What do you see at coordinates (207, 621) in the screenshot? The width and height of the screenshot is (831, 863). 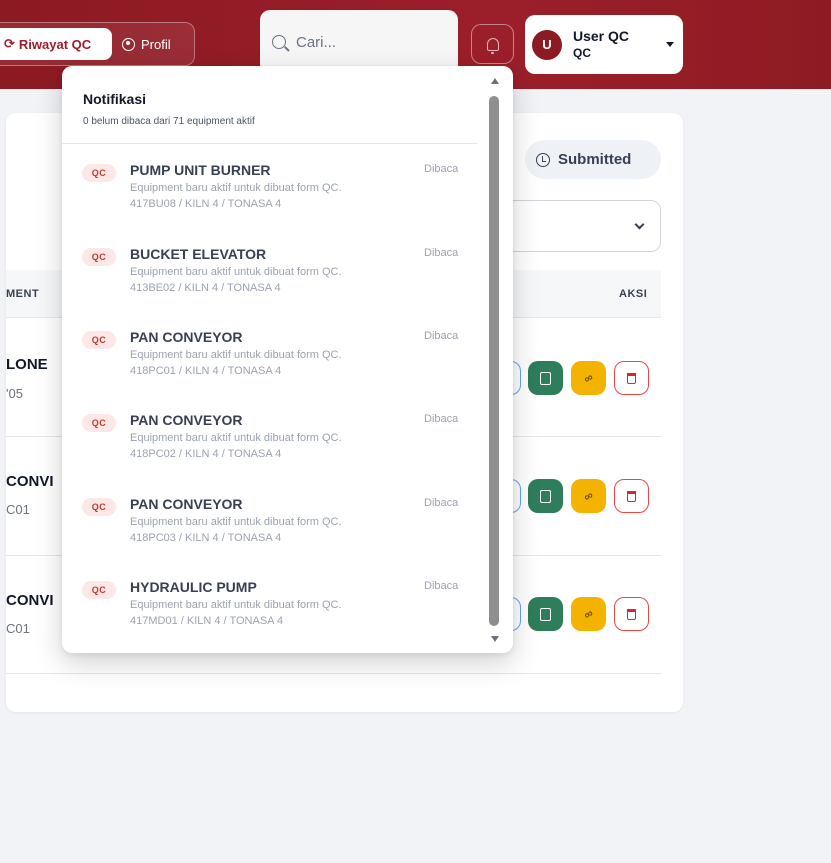 I see `notification-item-meta: 417MD01 / KILN 4 / TONASA 4` at bounding box center [207, 621].